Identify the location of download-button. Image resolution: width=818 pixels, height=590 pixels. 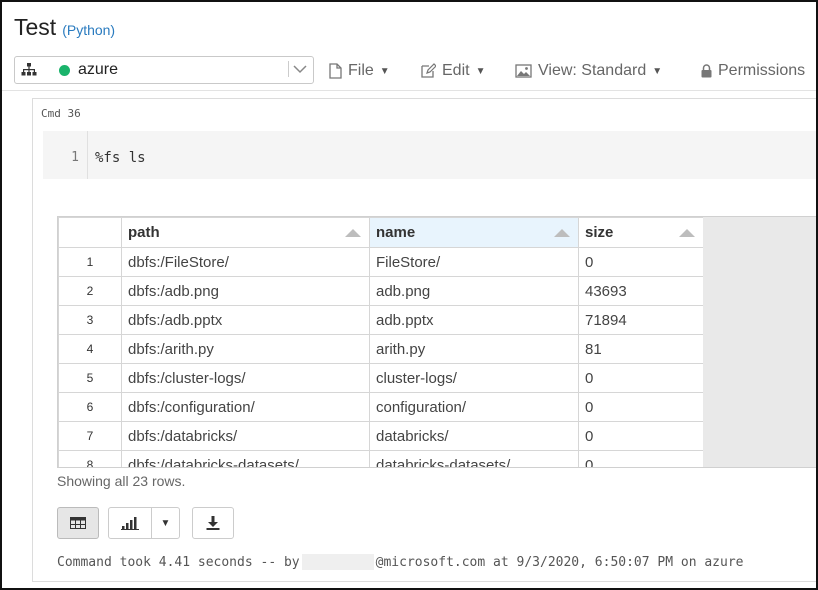
(213, 523).